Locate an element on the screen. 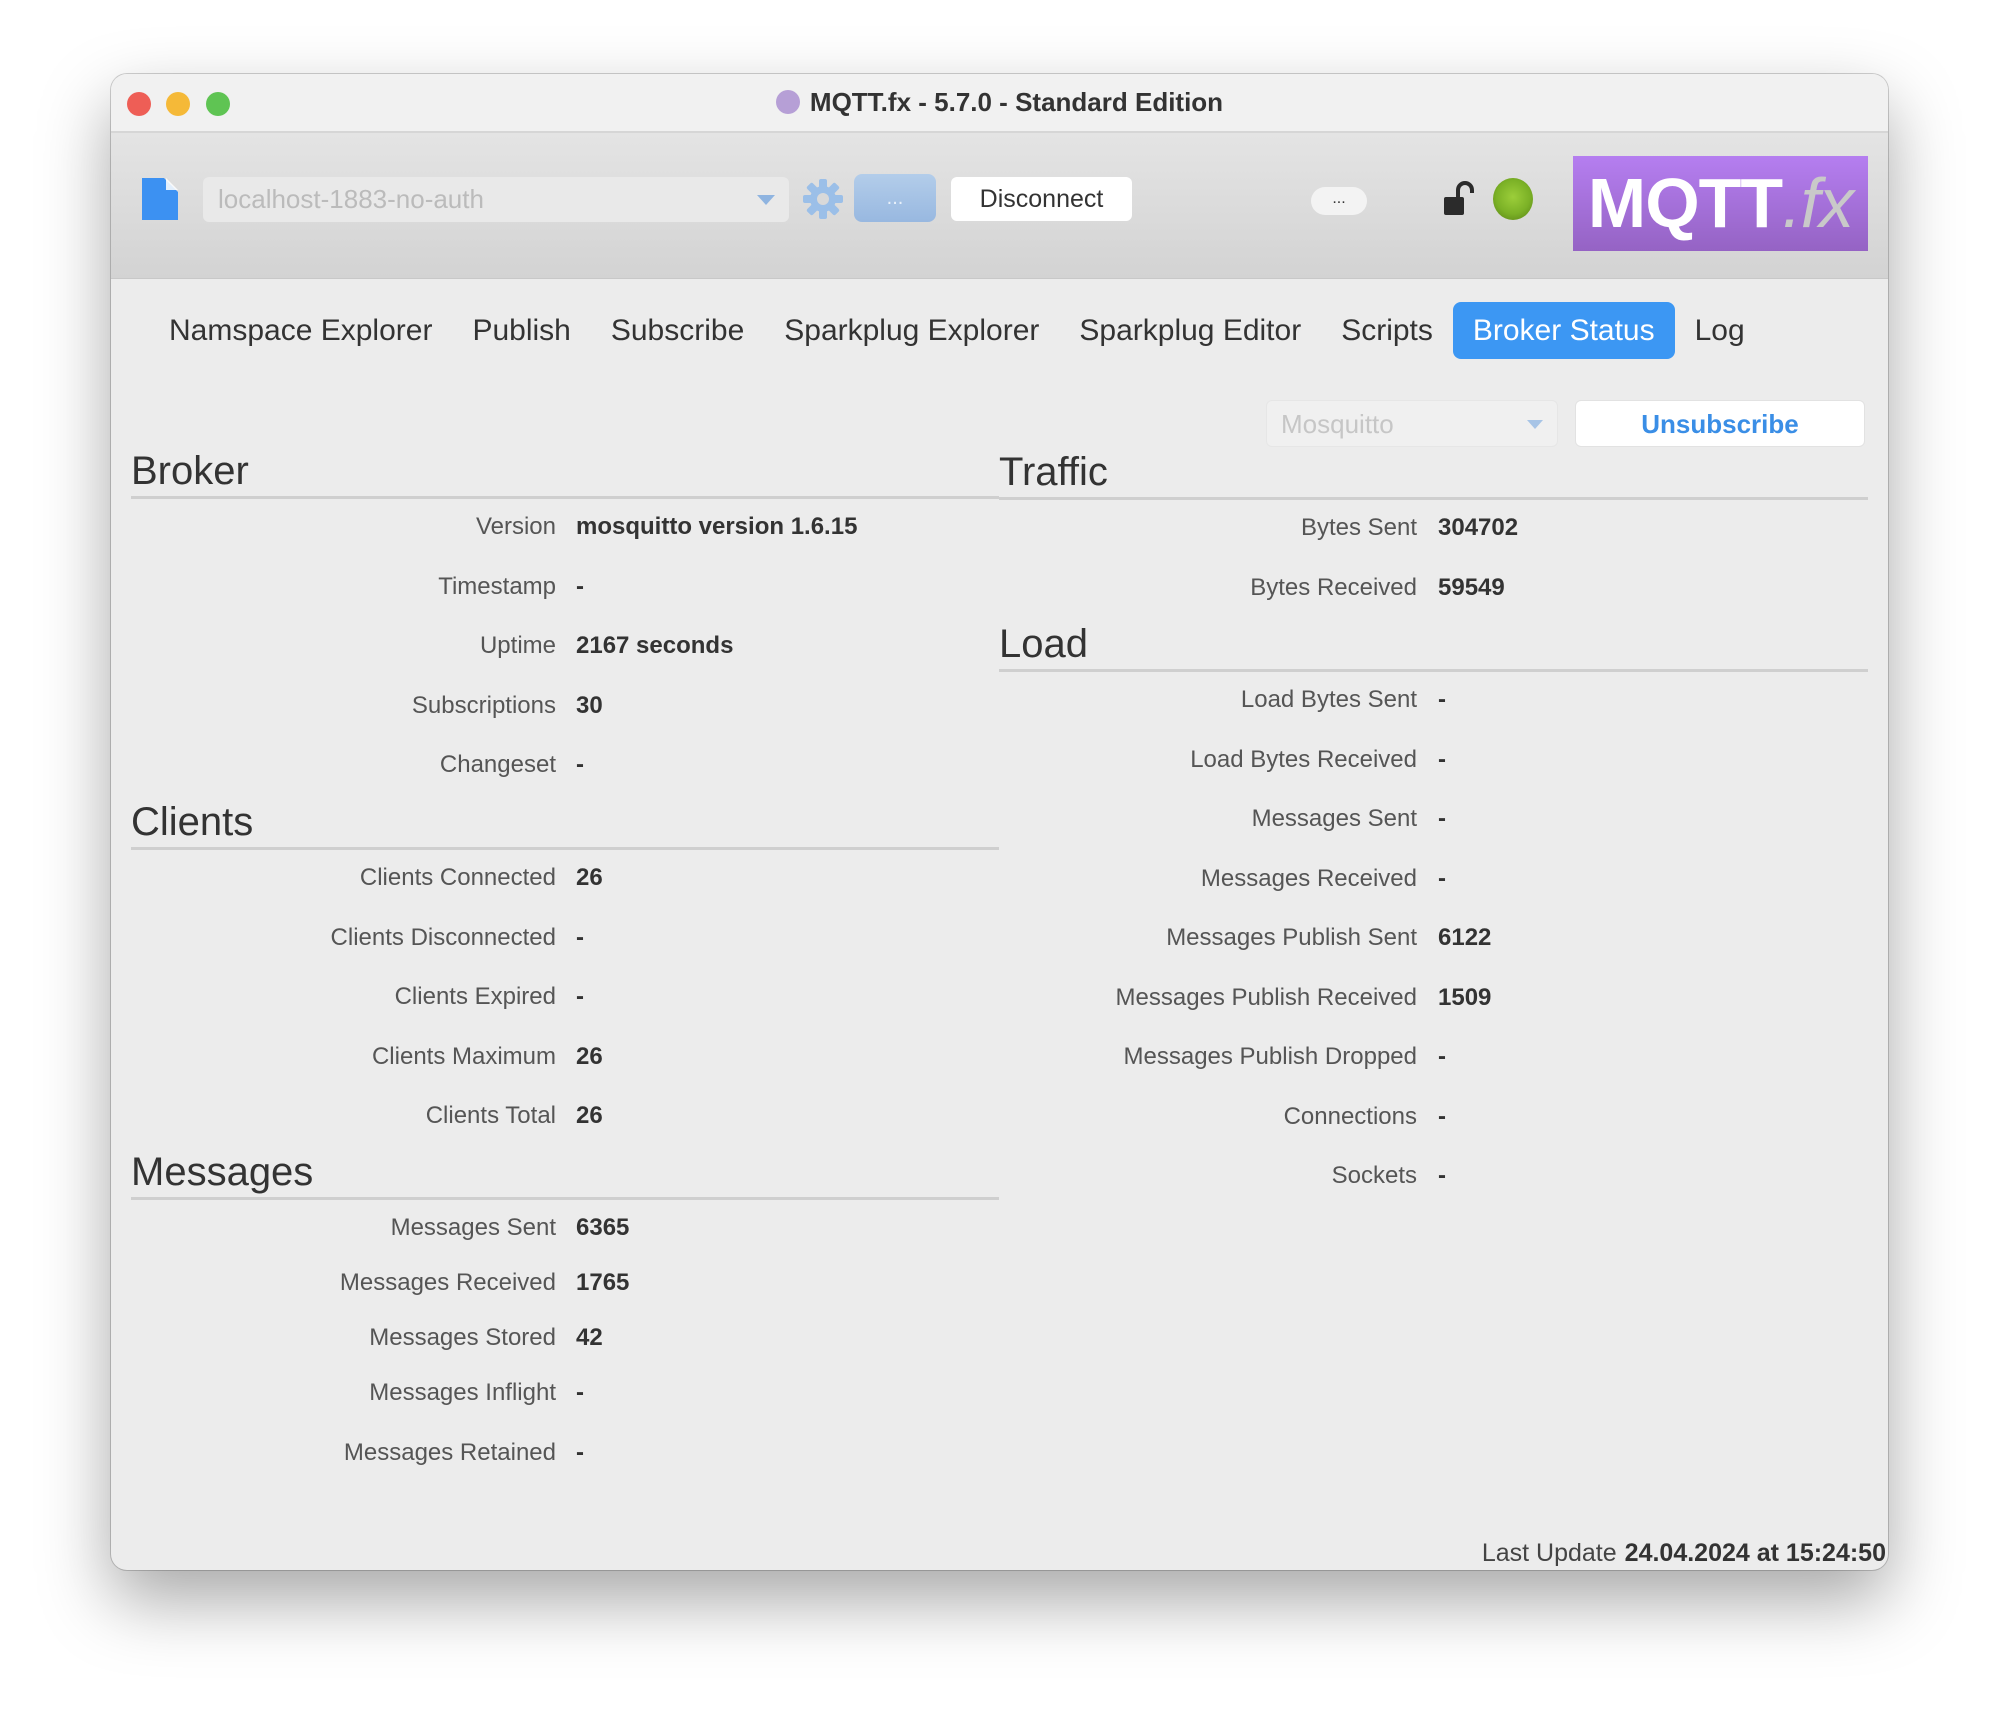 The width and height of the screenshot is (1999, 1716). tab-publish: Publish is located at coordinates (521, 330).